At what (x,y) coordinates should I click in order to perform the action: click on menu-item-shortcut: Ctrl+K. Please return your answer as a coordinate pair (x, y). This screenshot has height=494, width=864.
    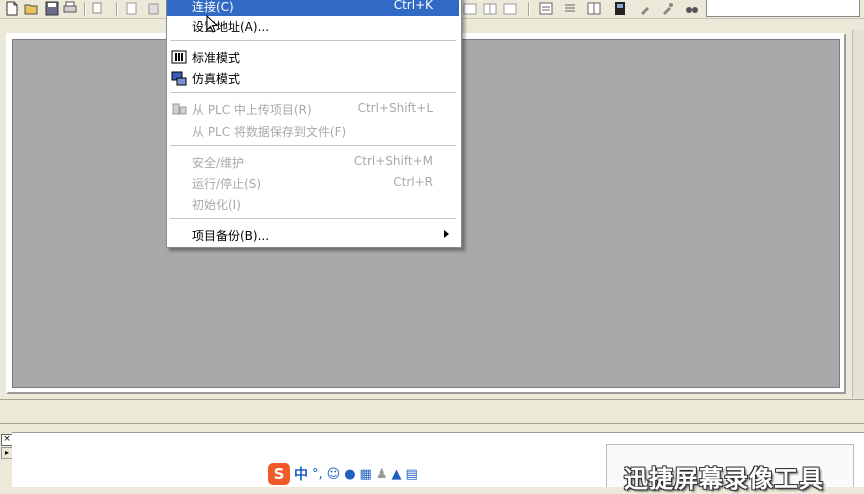
    Looking at the image, I should click on (413, 6).